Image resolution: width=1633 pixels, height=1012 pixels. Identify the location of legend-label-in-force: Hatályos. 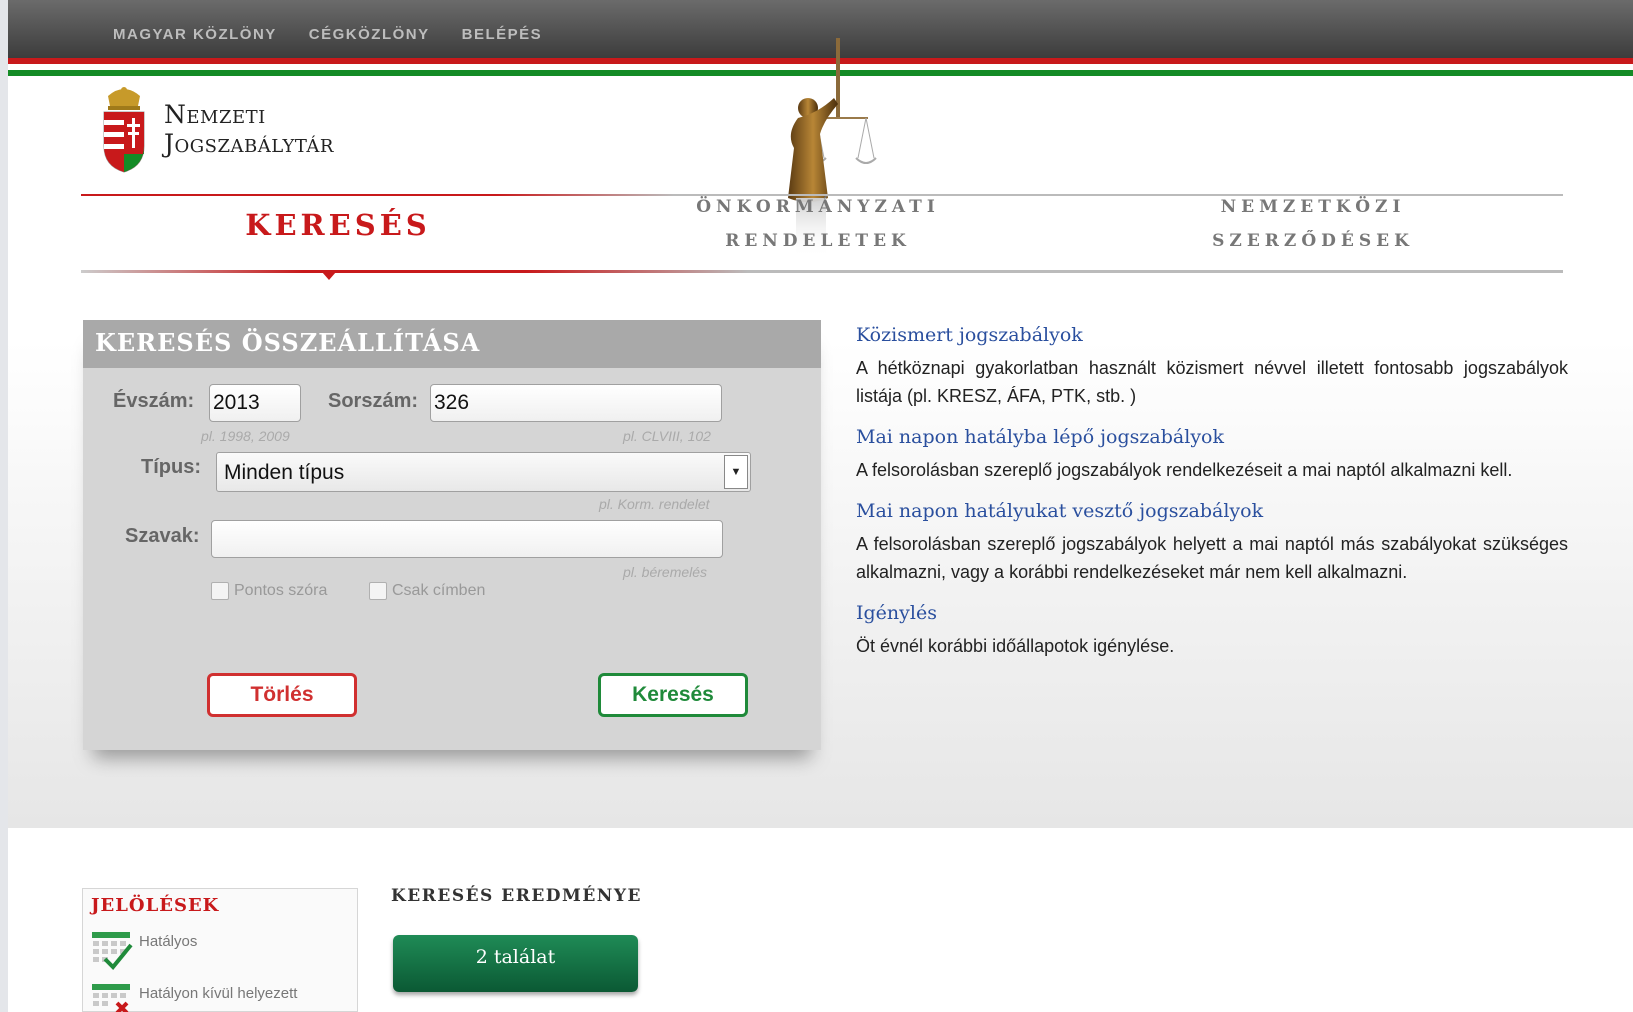
(168, 941).